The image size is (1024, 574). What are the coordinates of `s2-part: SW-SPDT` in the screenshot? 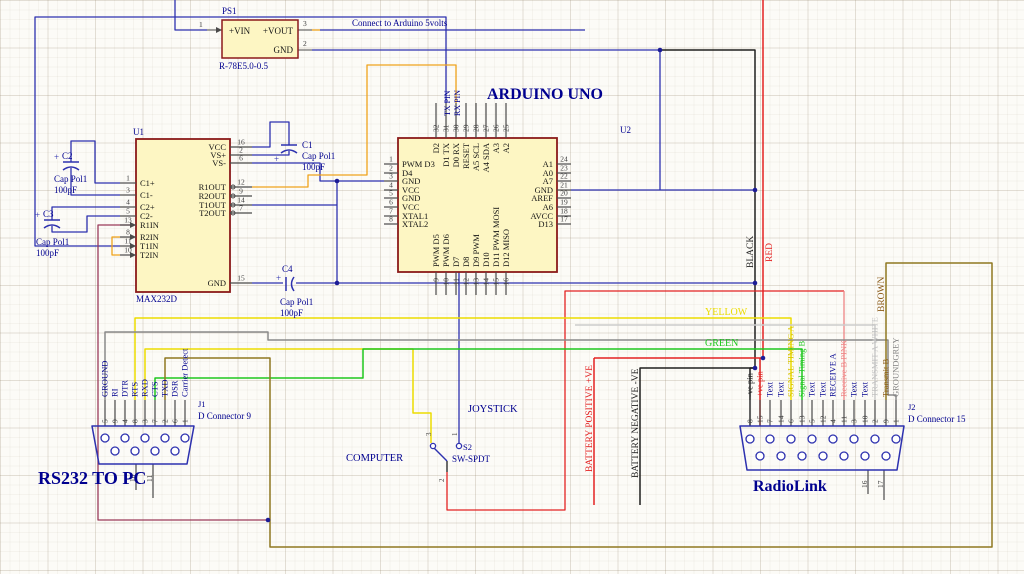 It's located at (471, 459).